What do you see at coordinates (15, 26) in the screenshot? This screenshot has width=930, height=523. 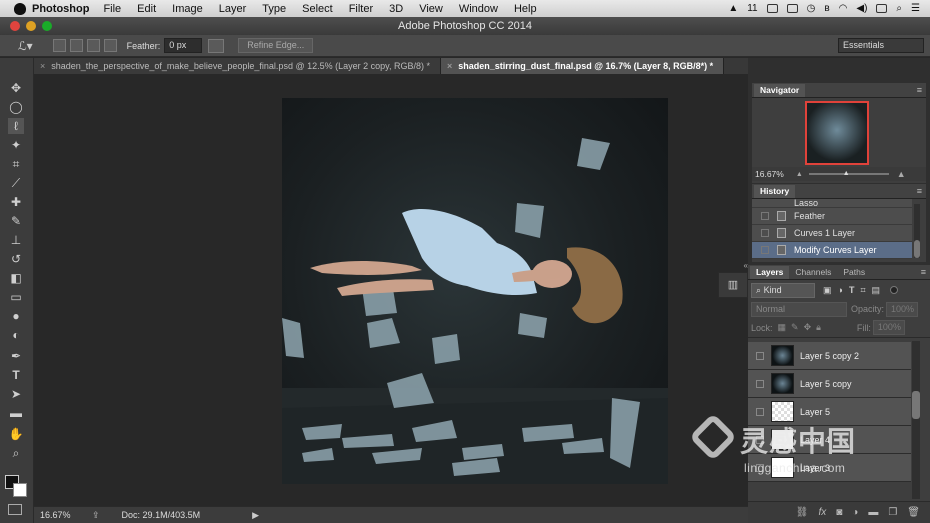 I see `close-window-icon` at bounding box center [15, 26].